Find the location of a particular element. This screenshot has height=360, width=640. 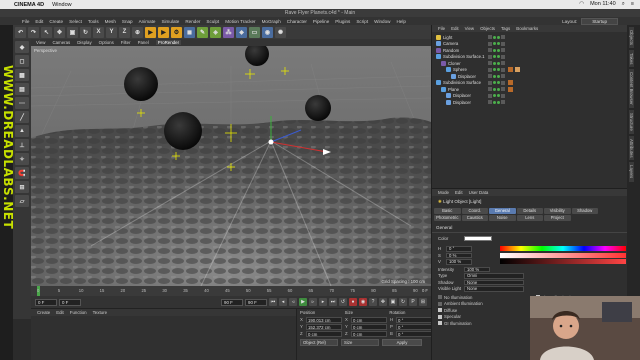

render-view-icon: ▶ is located at coordinates (150, 32).